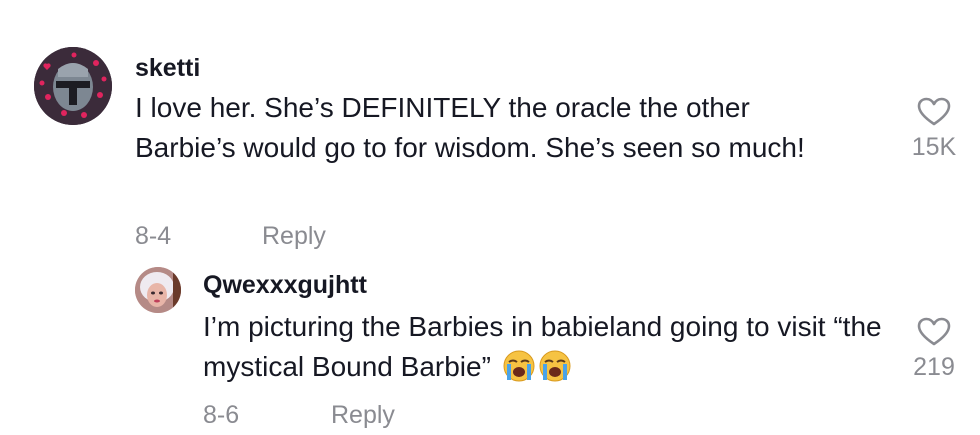 The image size is (980, 435). What do you see at coordinates (934, 349) in the screenshot?
I see `like-button: 219` at bounding box center [934, 349].